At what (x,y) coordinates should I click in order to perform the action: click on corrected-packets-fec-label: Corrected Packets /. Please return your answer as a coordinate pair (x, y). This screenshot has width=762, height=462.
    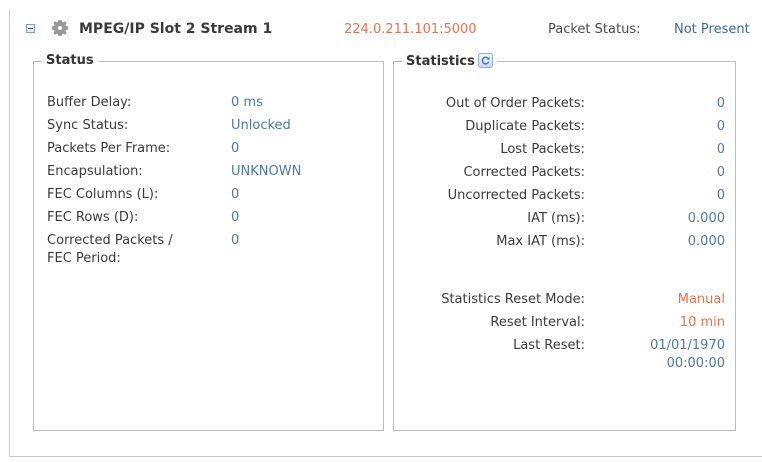
    Looking at the image, I should click on (110, 240).